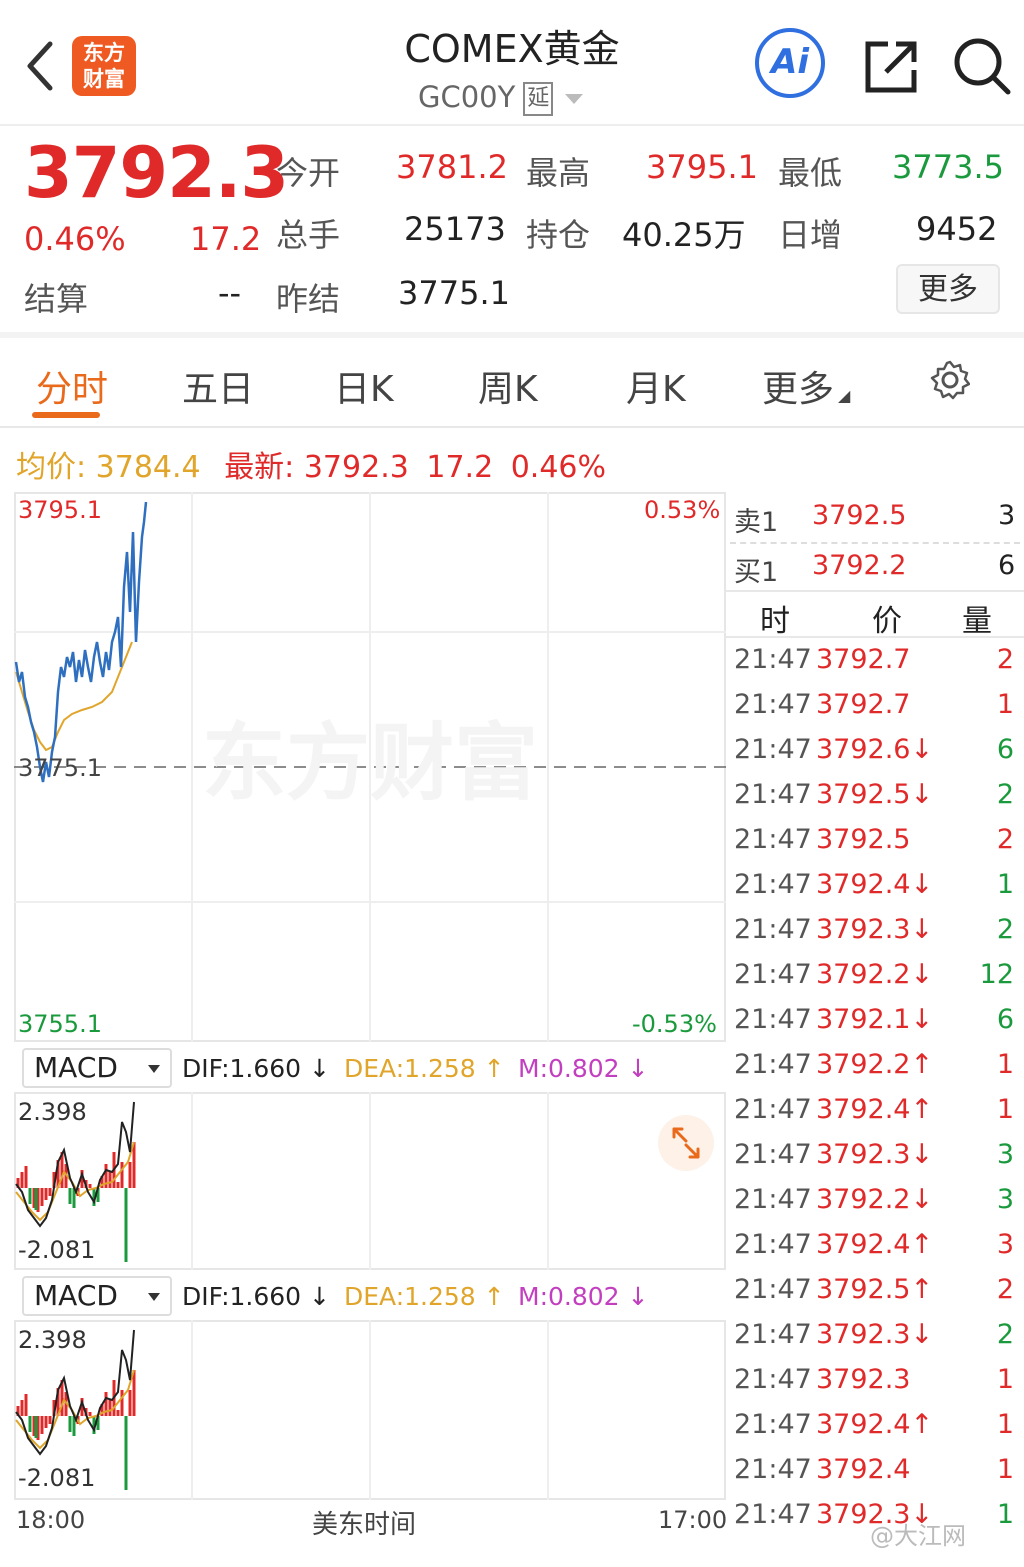 This screenshot has width=1024, height=1567. I want to click on expand-button, so click(686, 1143).